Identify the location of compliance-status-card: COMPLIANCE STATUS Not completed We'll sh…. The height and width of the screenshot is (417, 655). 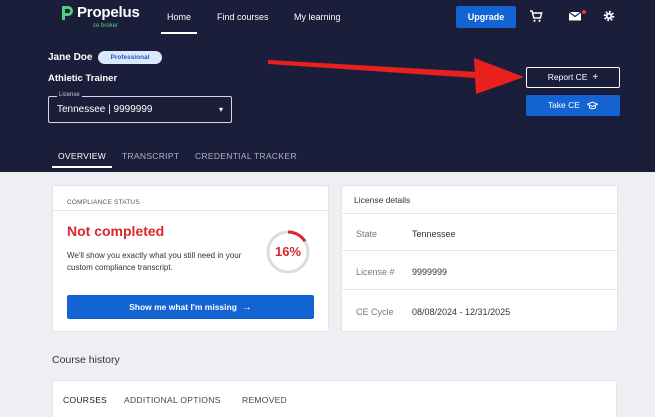
(190, 258).